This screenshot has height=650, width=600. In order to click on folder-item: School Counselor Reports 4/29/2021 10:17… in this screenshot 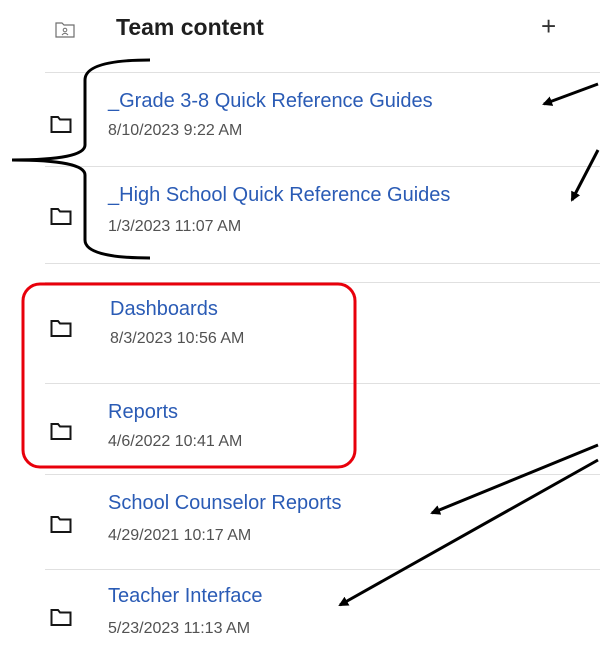, I will do `click(300, 521)`.